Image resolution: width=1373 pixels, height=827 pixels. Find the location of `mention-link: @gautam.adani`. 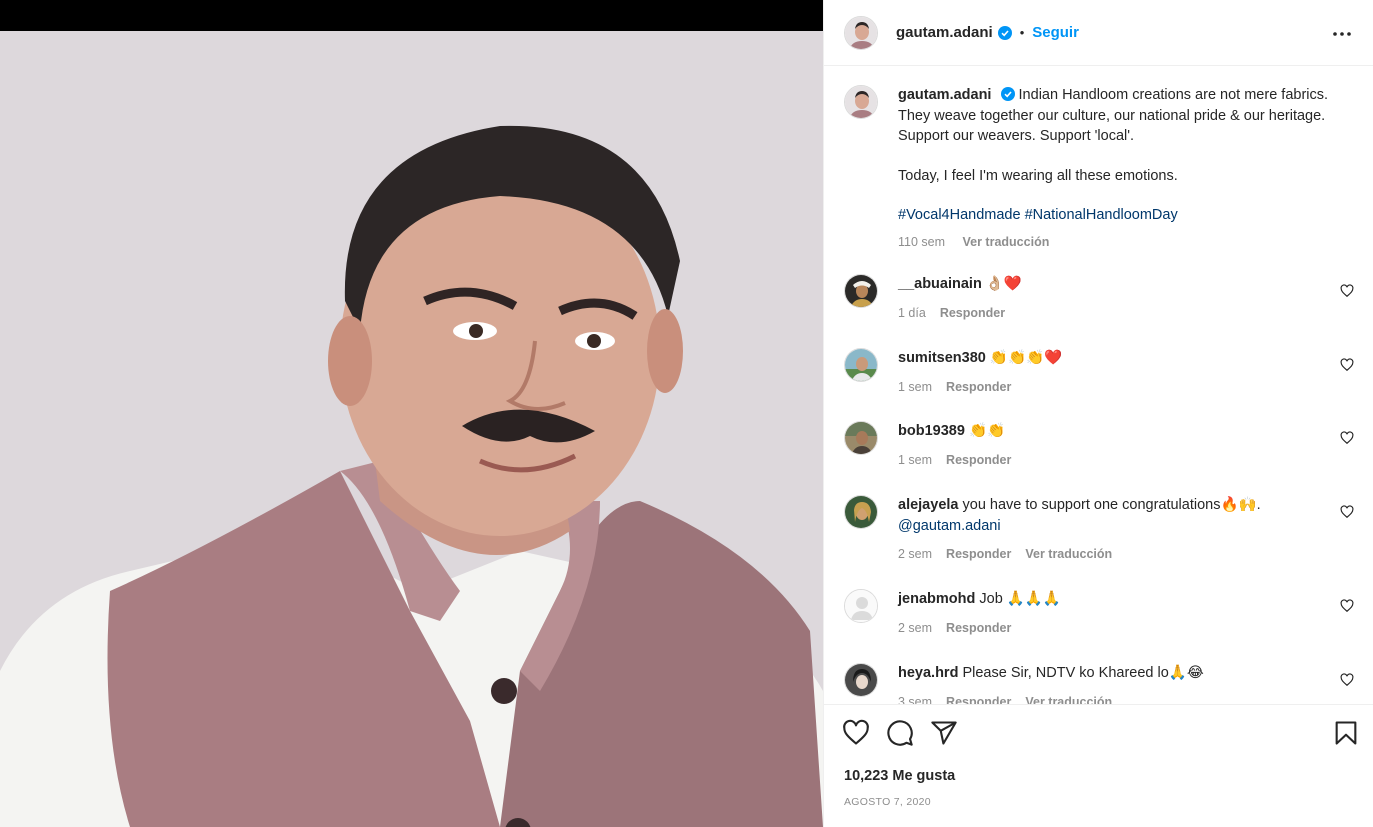

mention-link: @gautam.adani is located at coordinates (949, 526).